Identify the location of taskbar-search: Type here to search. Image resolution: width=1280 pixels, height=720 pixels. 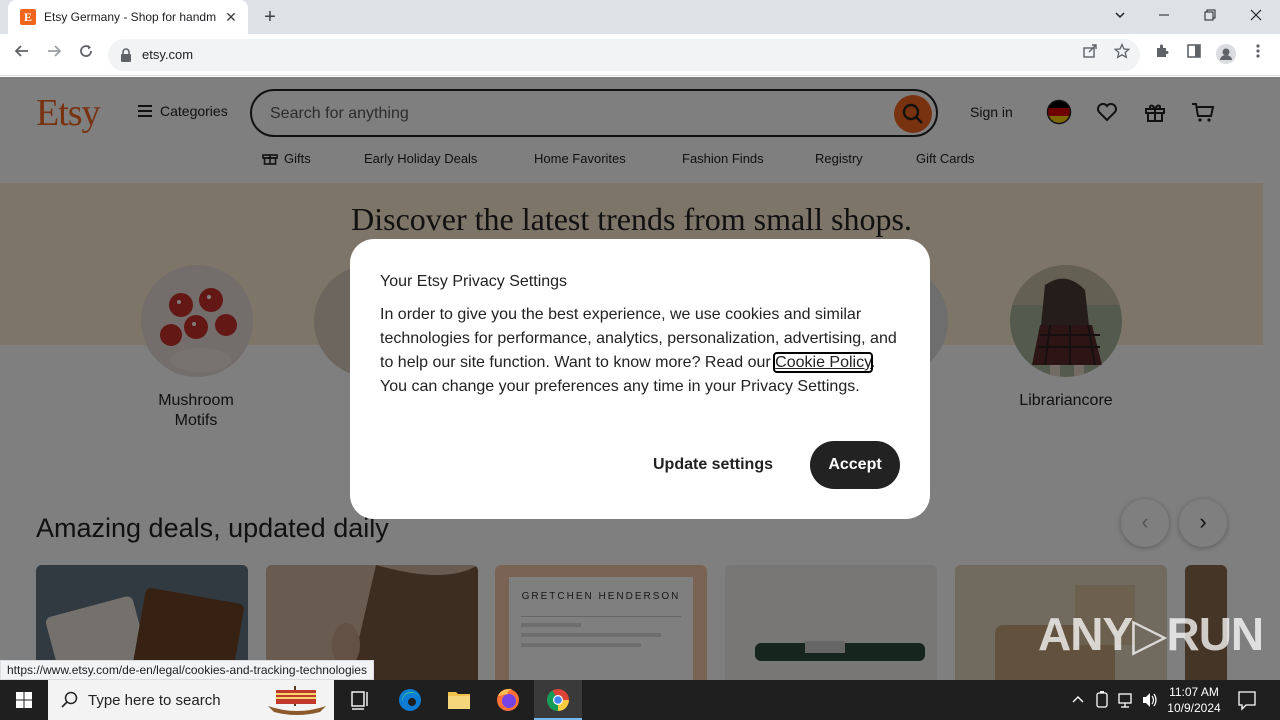
(191, 700).